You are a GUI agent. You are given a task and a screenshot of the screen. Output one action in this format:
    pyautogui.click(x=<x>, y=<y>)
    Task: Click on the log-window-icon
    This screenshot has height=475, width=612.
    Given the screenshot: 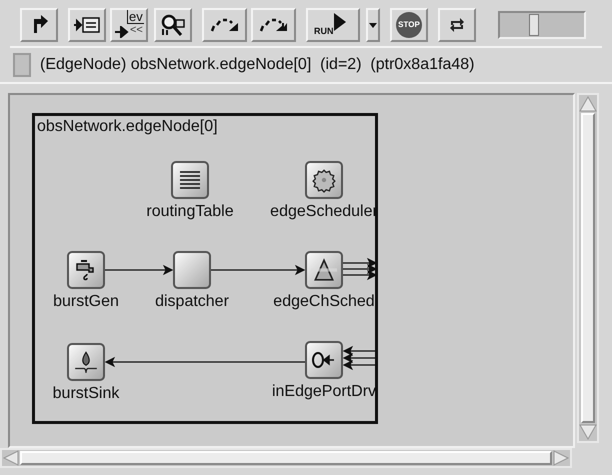 What is the action you would take?
    pyautogui.click(x=87, y=25)
    